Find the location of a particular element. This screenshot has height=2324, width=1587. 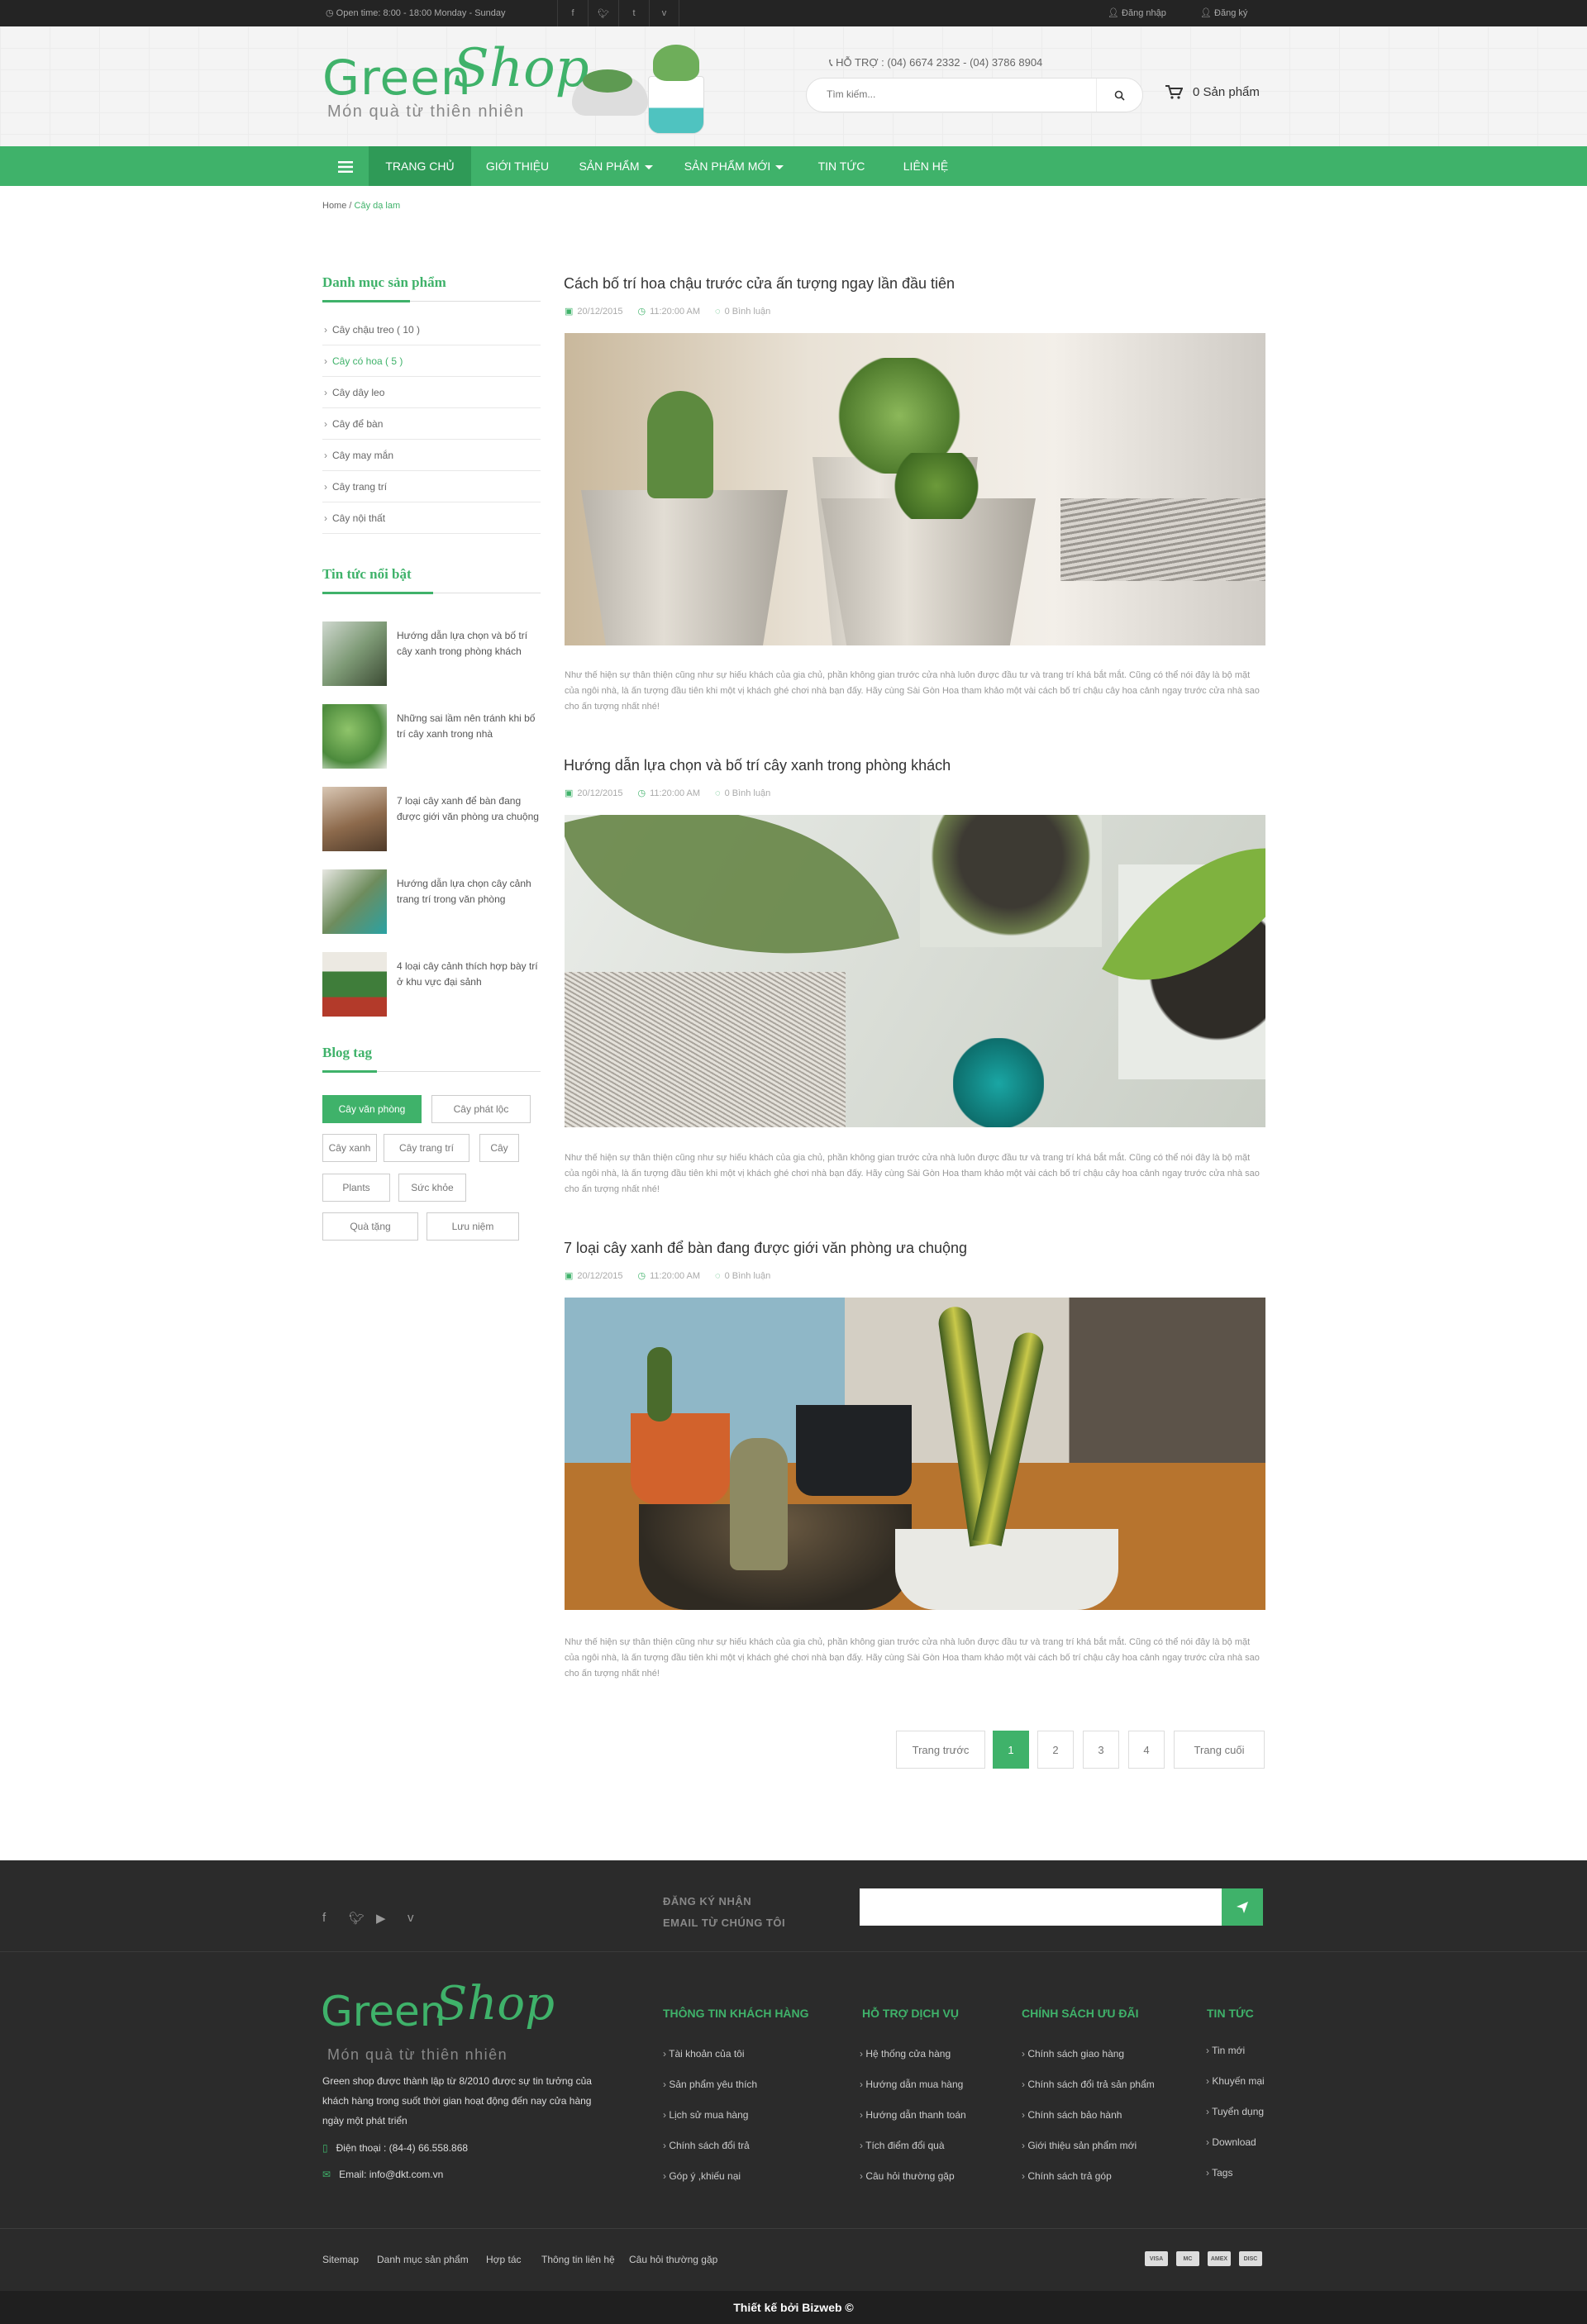

footer-link: Câu hỏi thường gặp is located at coordinates (907, 2176).